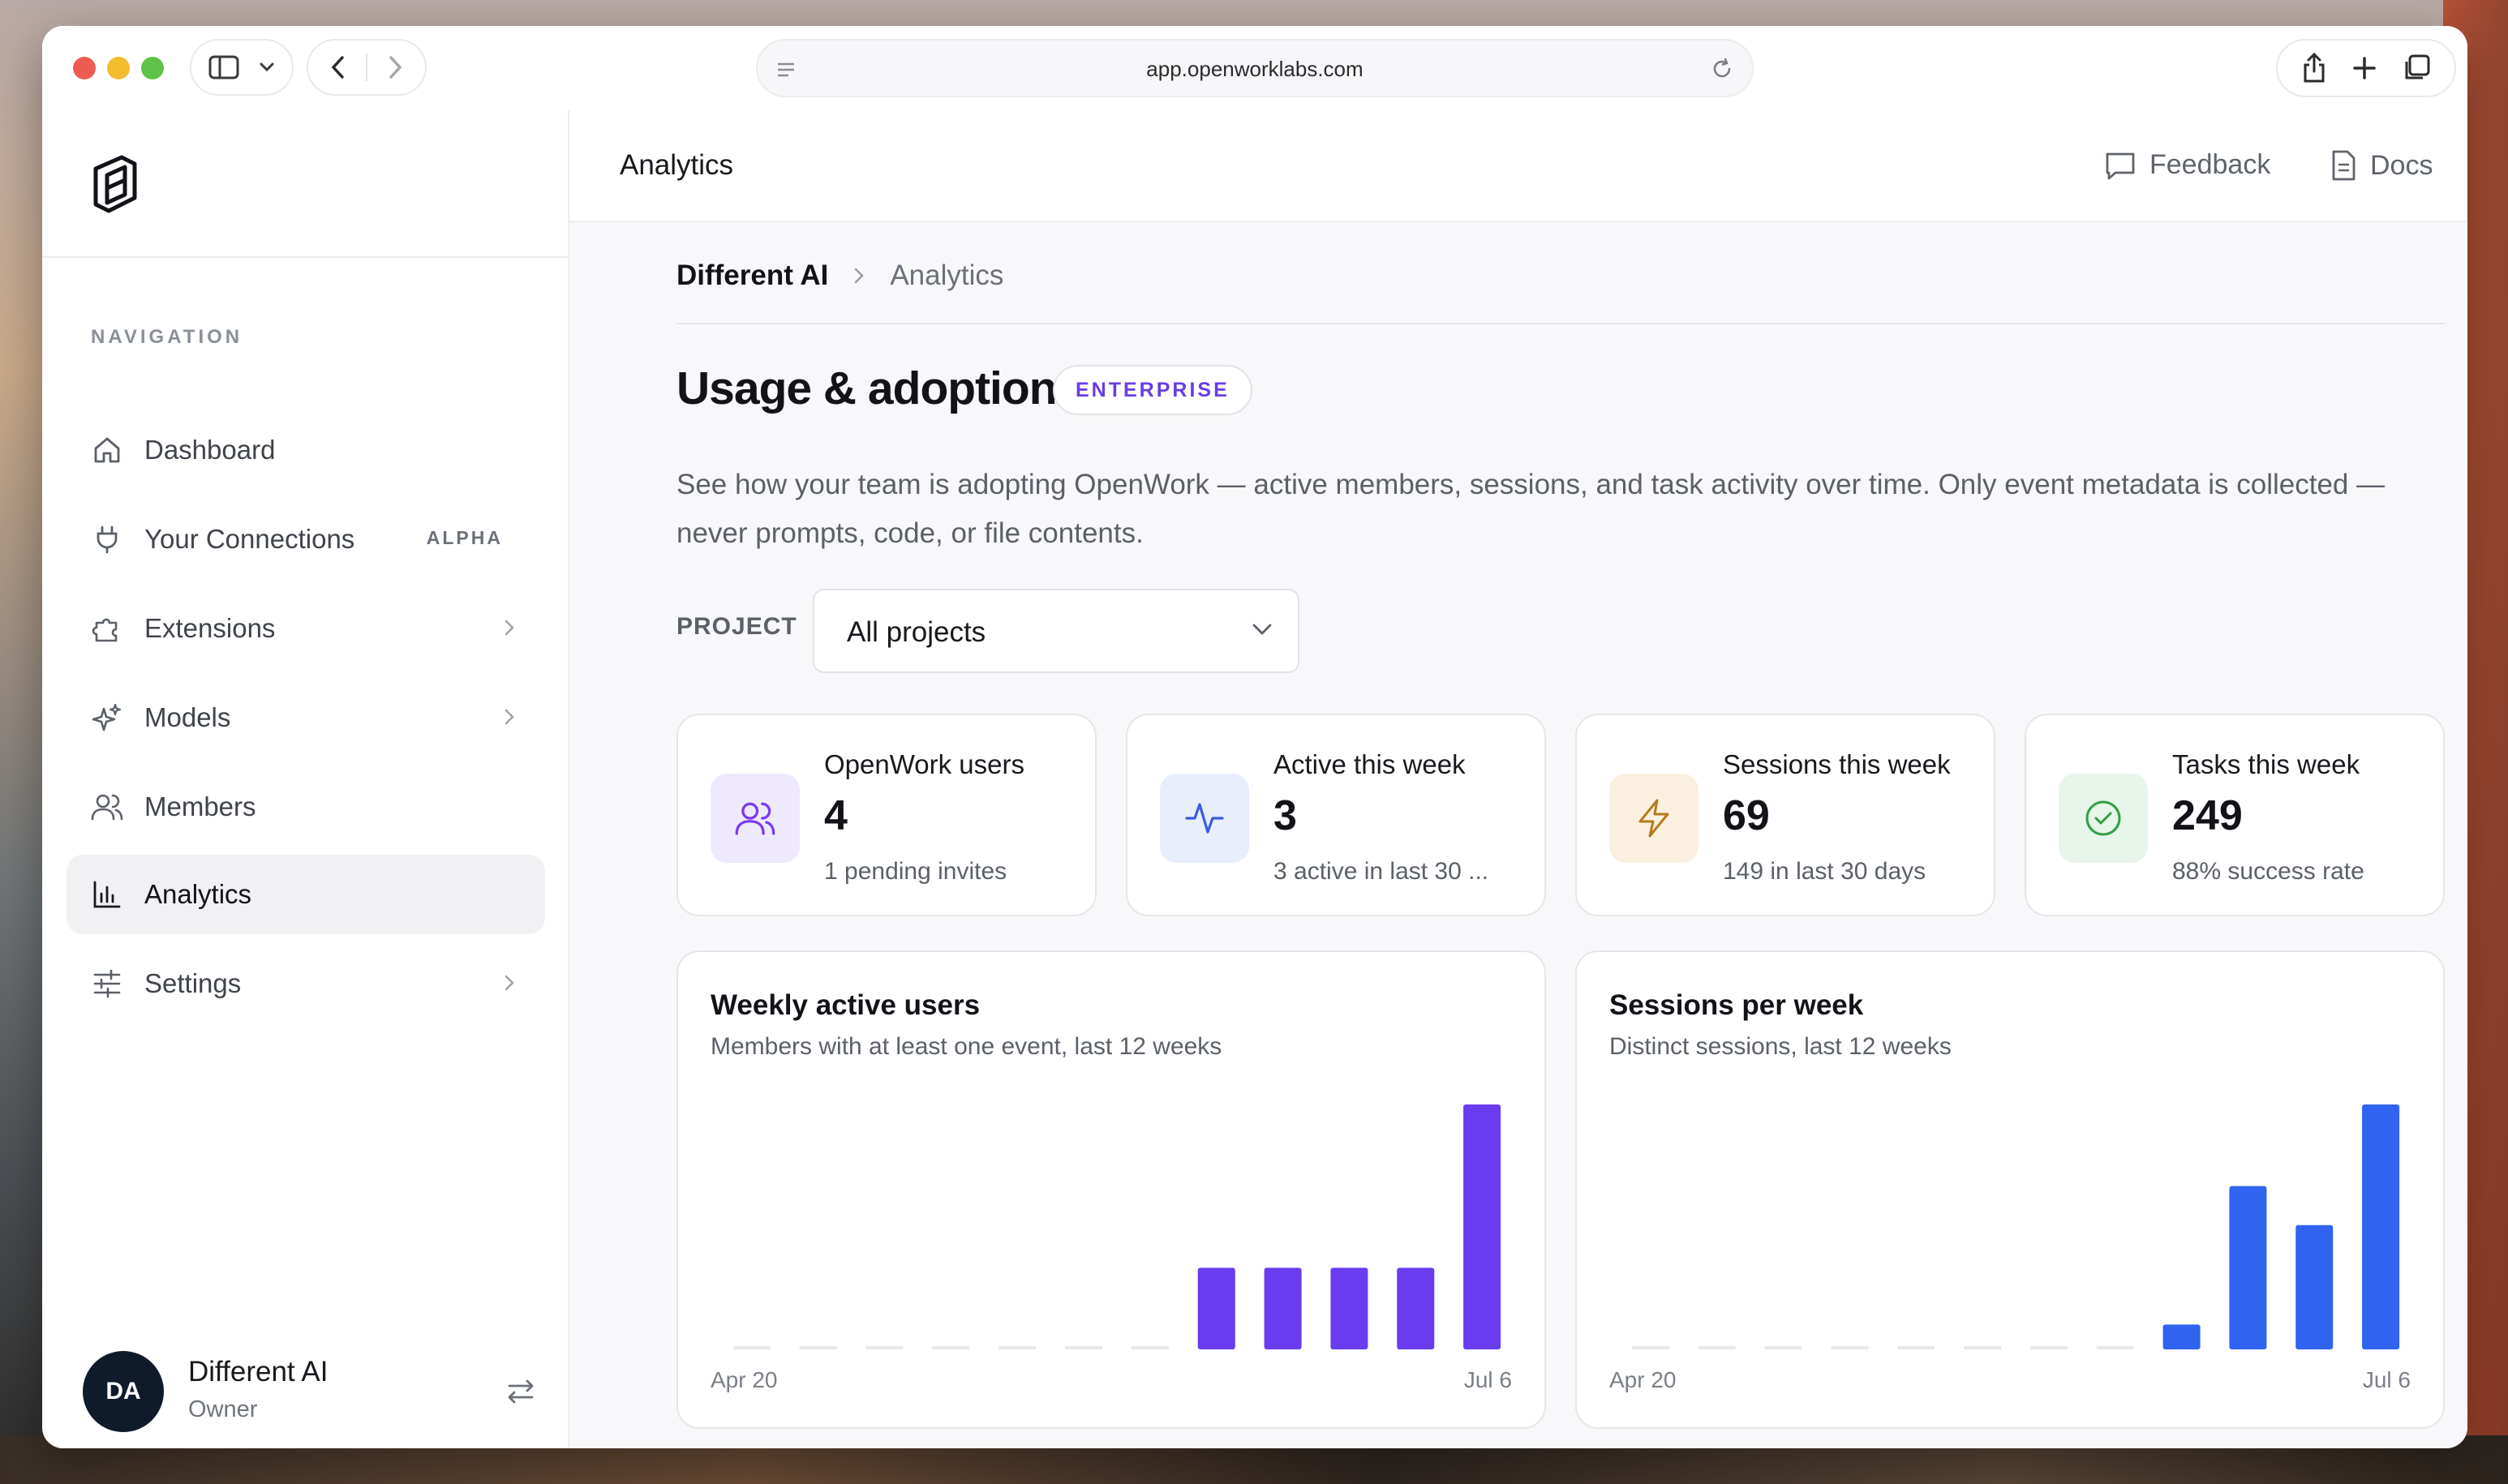  I want to click on sidebar-item-label: Settings, so click(193, 983).